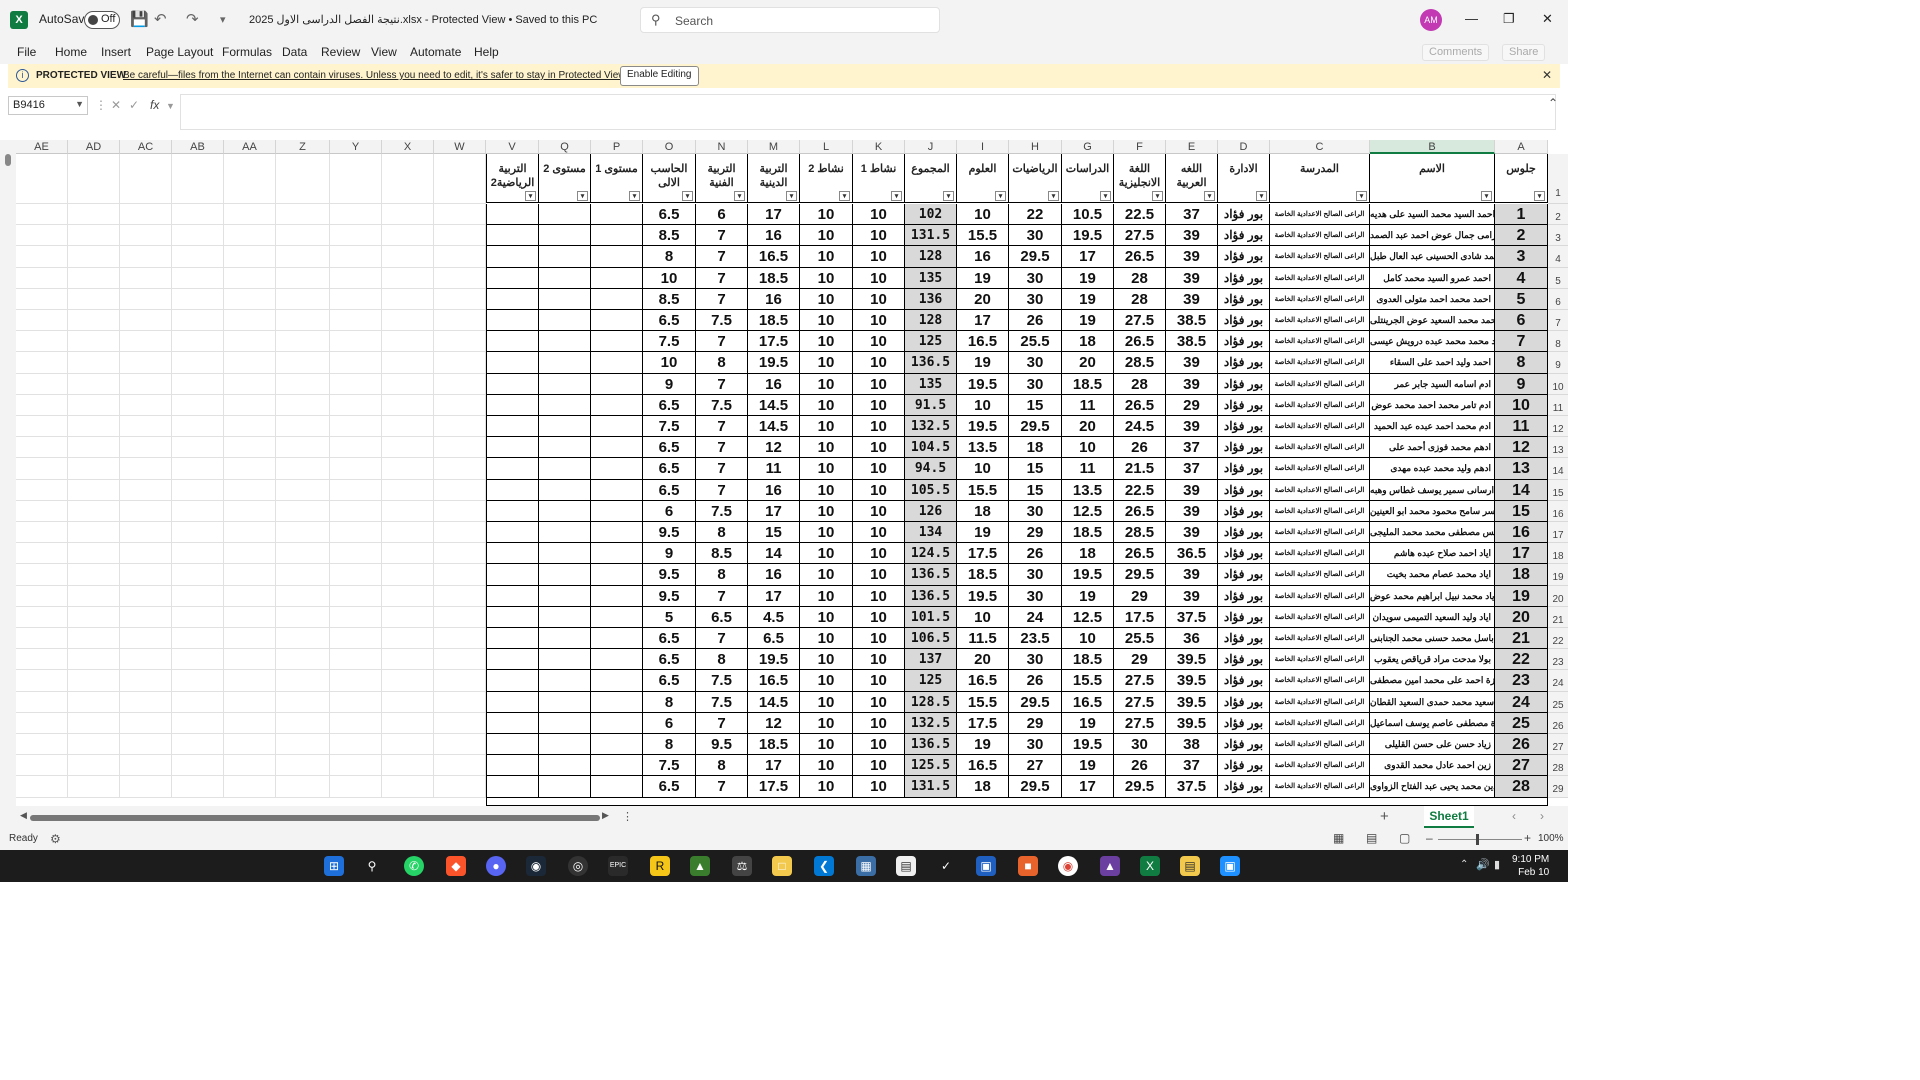  I want to click on table-cell: 8.5, so click(722, 554).